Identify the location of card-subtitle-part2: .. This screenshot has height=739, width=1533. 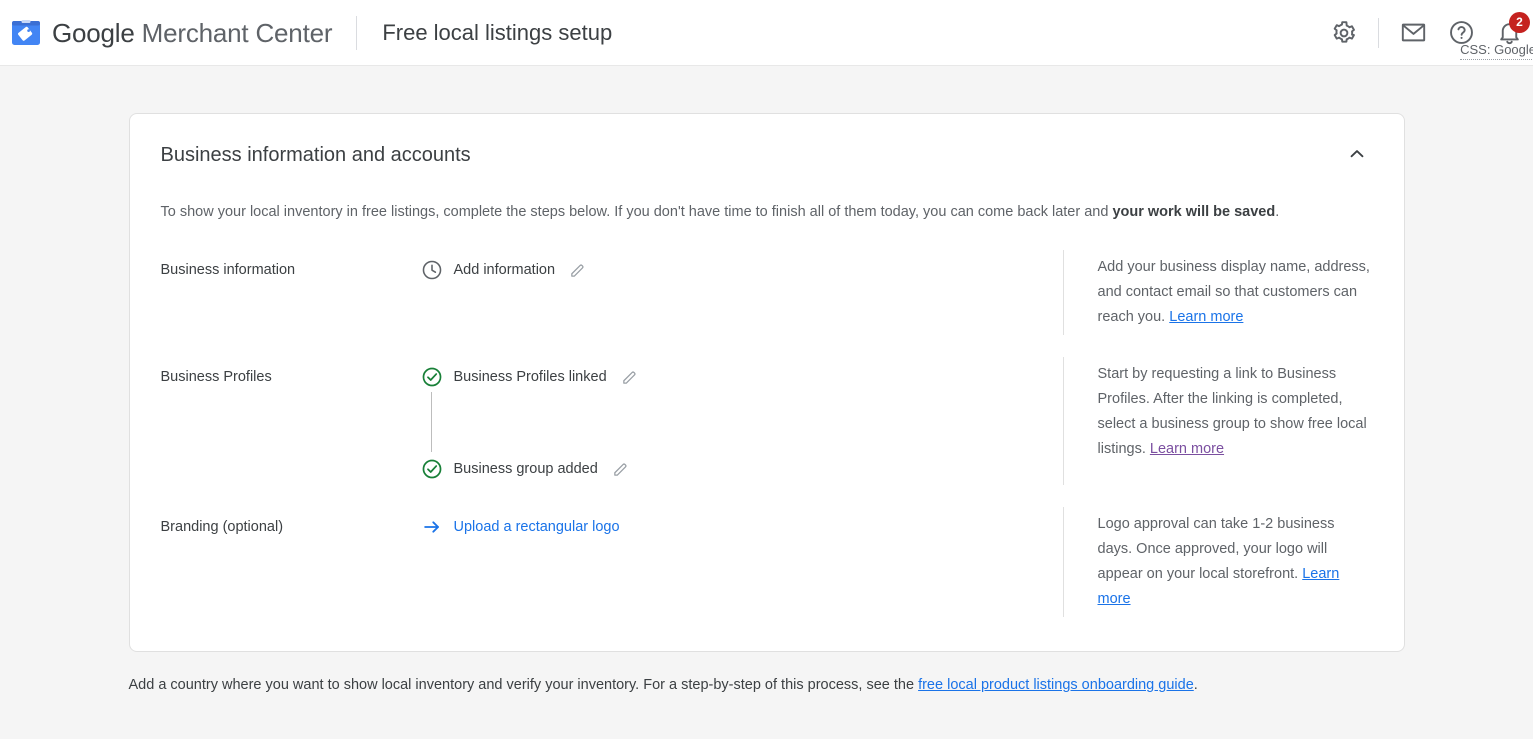
(1277, 212).